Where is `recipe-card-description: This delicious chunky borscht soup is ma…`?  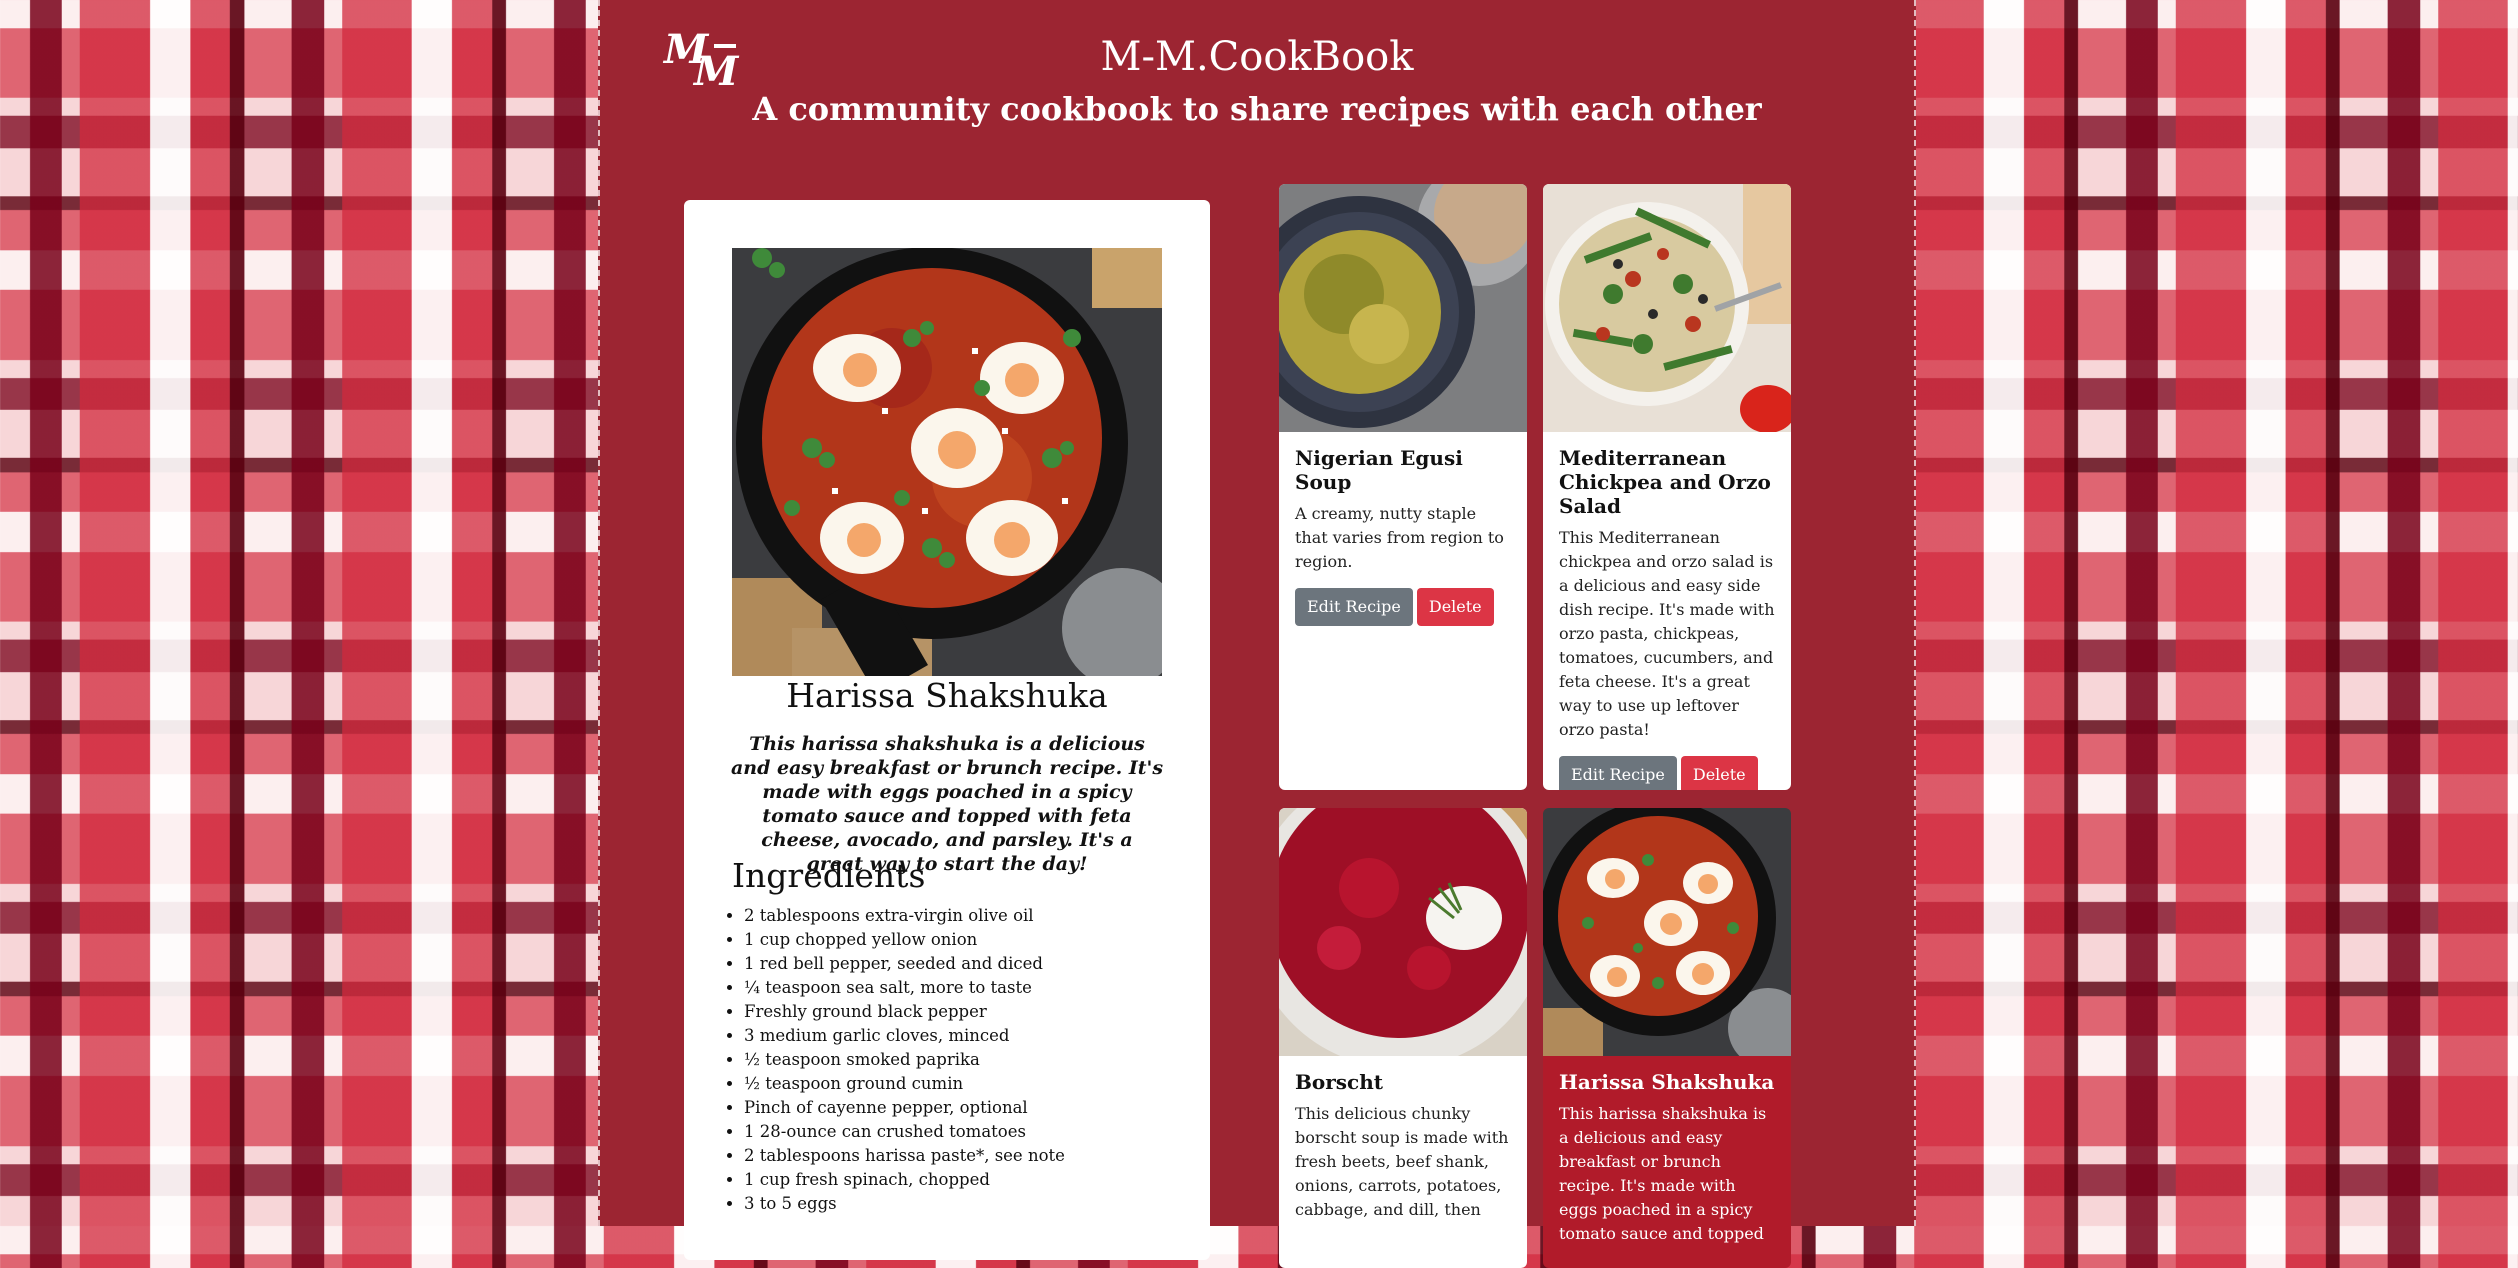 recipe-card-description: This delicious chunky borscht soup is ma… is located at coordinates (1402, 1161).